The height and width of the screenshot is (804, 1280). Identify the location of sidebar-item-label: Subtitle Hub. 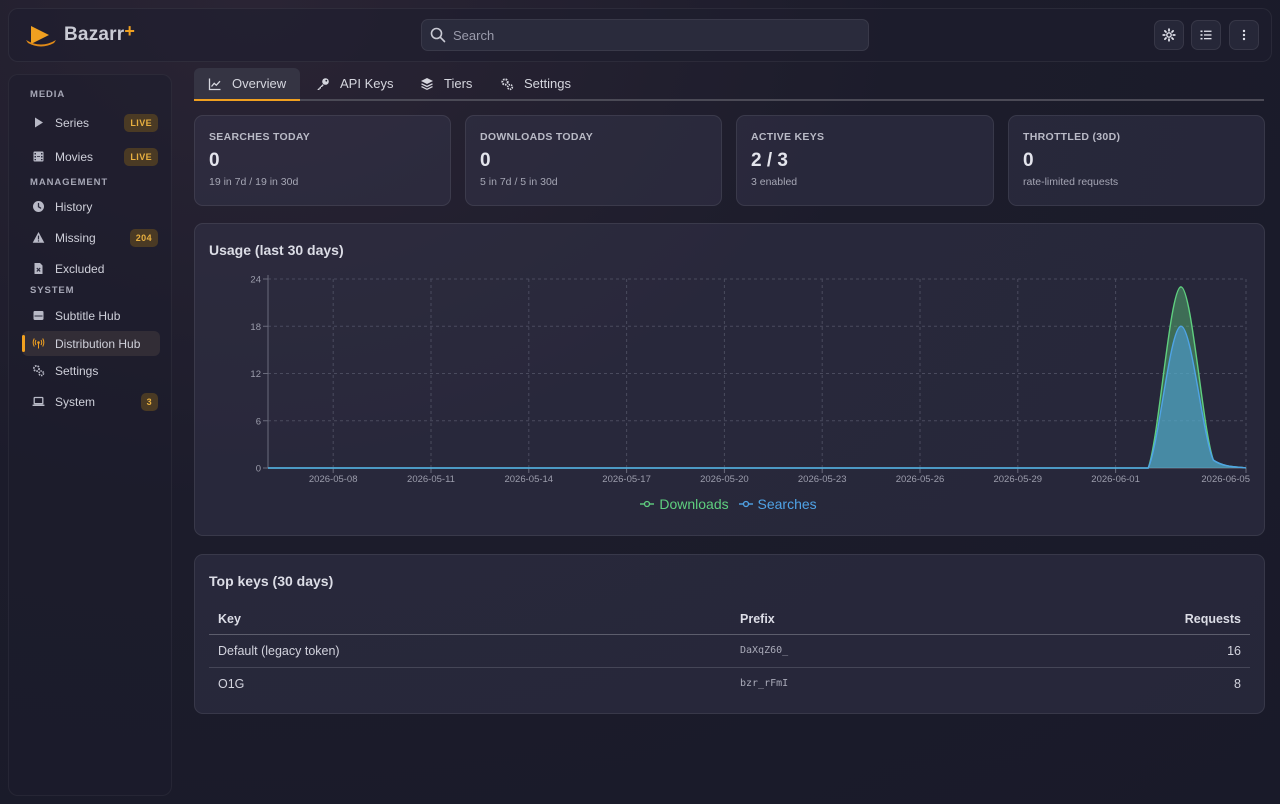
(88, 315).